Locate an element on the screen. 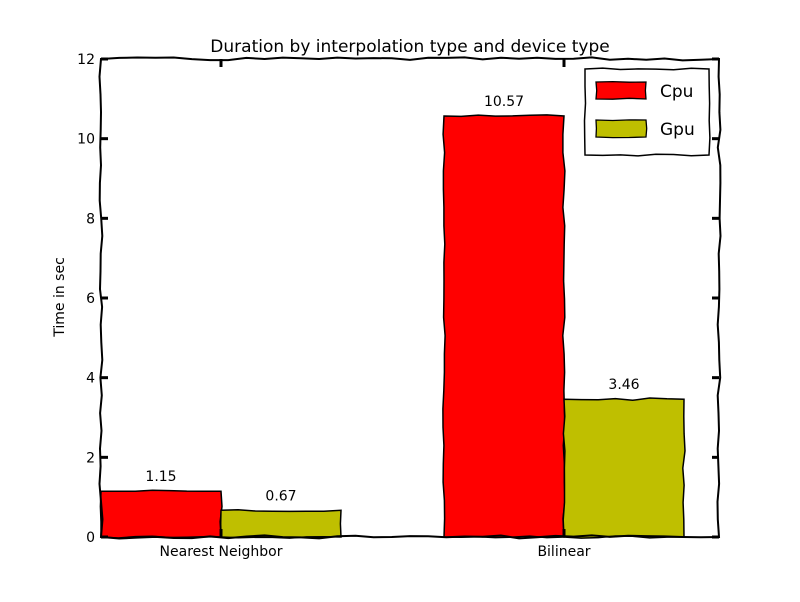  legend-label-cpu: Cpu is located at coordinates (676, 92).